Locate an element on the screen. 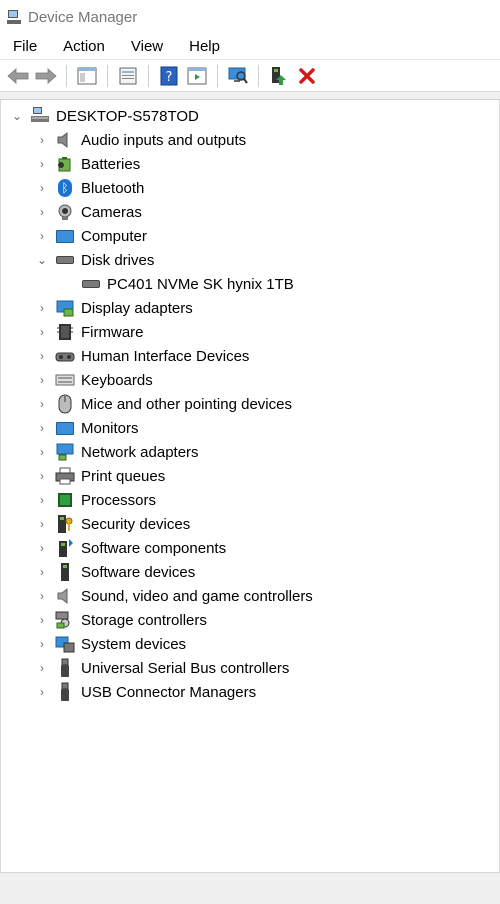 The height and width of the screenshot is (904, 500). show-hide-console-tree-button is located at coordinates (87, 76).